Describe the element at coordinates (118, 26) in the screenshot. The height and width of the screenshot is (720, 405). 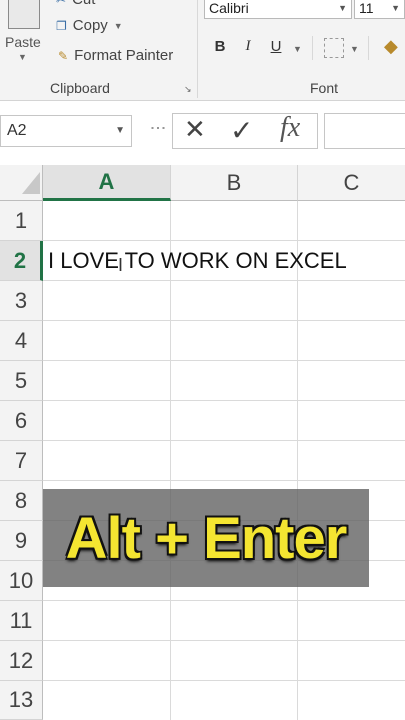
I see `copy-dropdown-icon: ▼` at that location.